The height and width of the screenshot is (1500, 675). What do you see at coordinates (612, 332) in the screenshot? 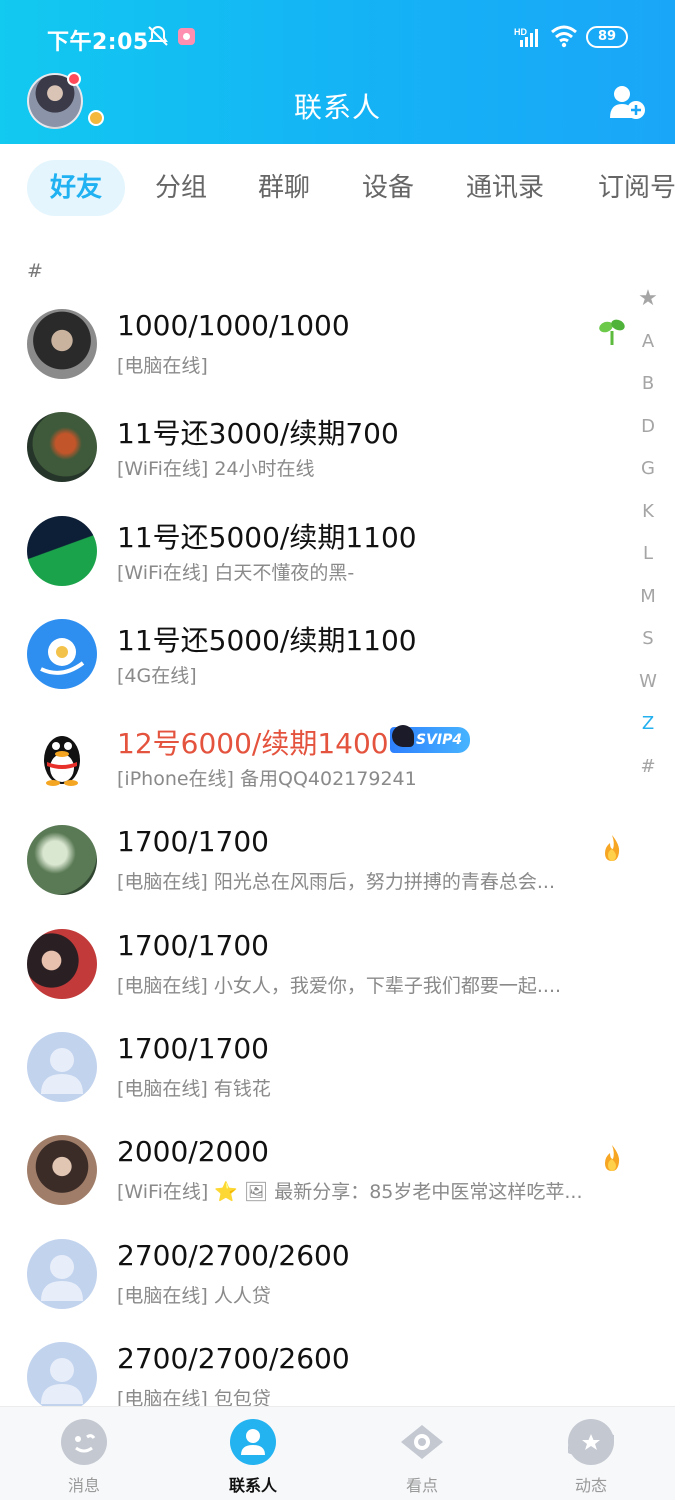
I see `sprout-icon` at bounding box center [612, 332].